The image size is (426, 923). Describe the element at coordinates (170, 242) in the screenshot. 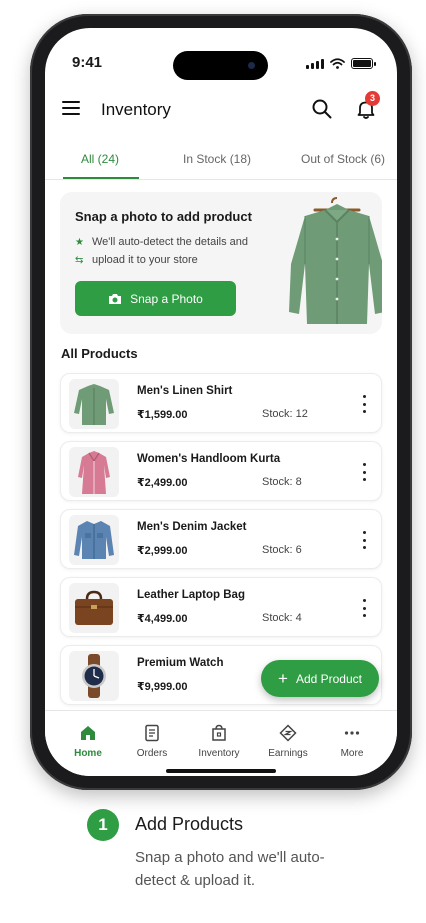

I see `promo-line-1-text: We'll auto-detect the details and` at that location.